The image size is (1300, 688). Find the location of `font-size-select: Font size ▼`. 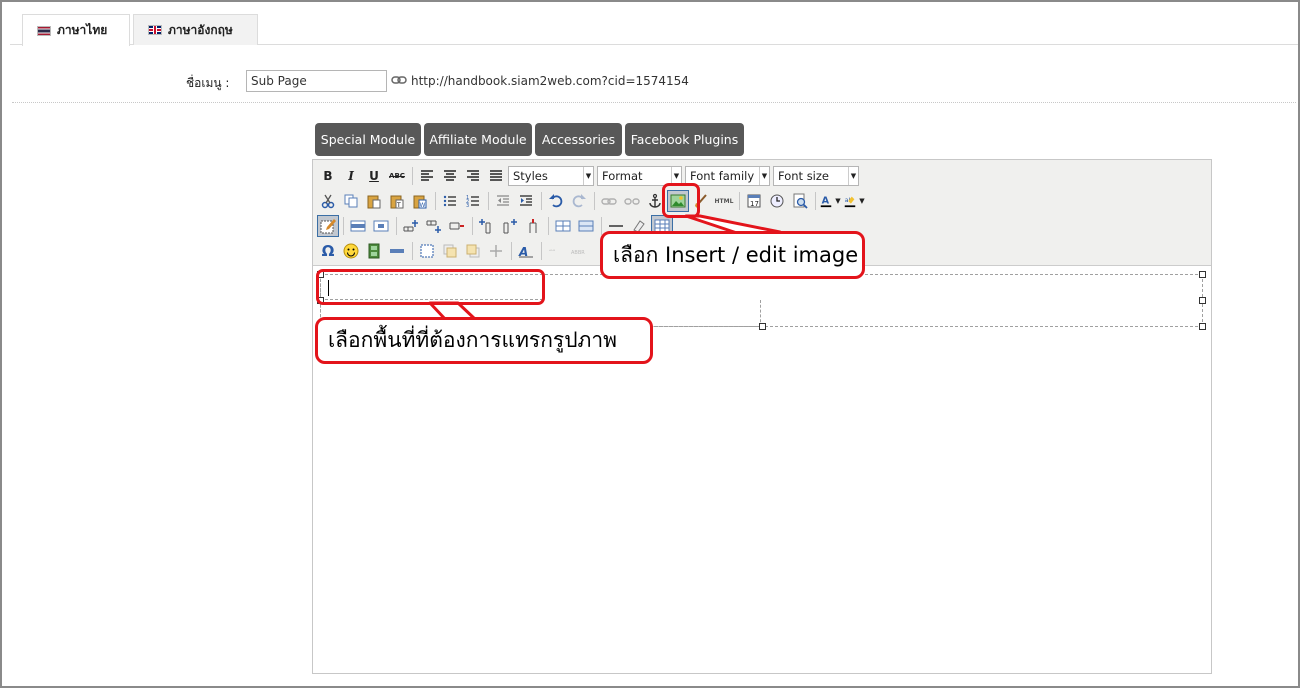

font-size-select: Font size ▼ is located at coordinates (816, 176).